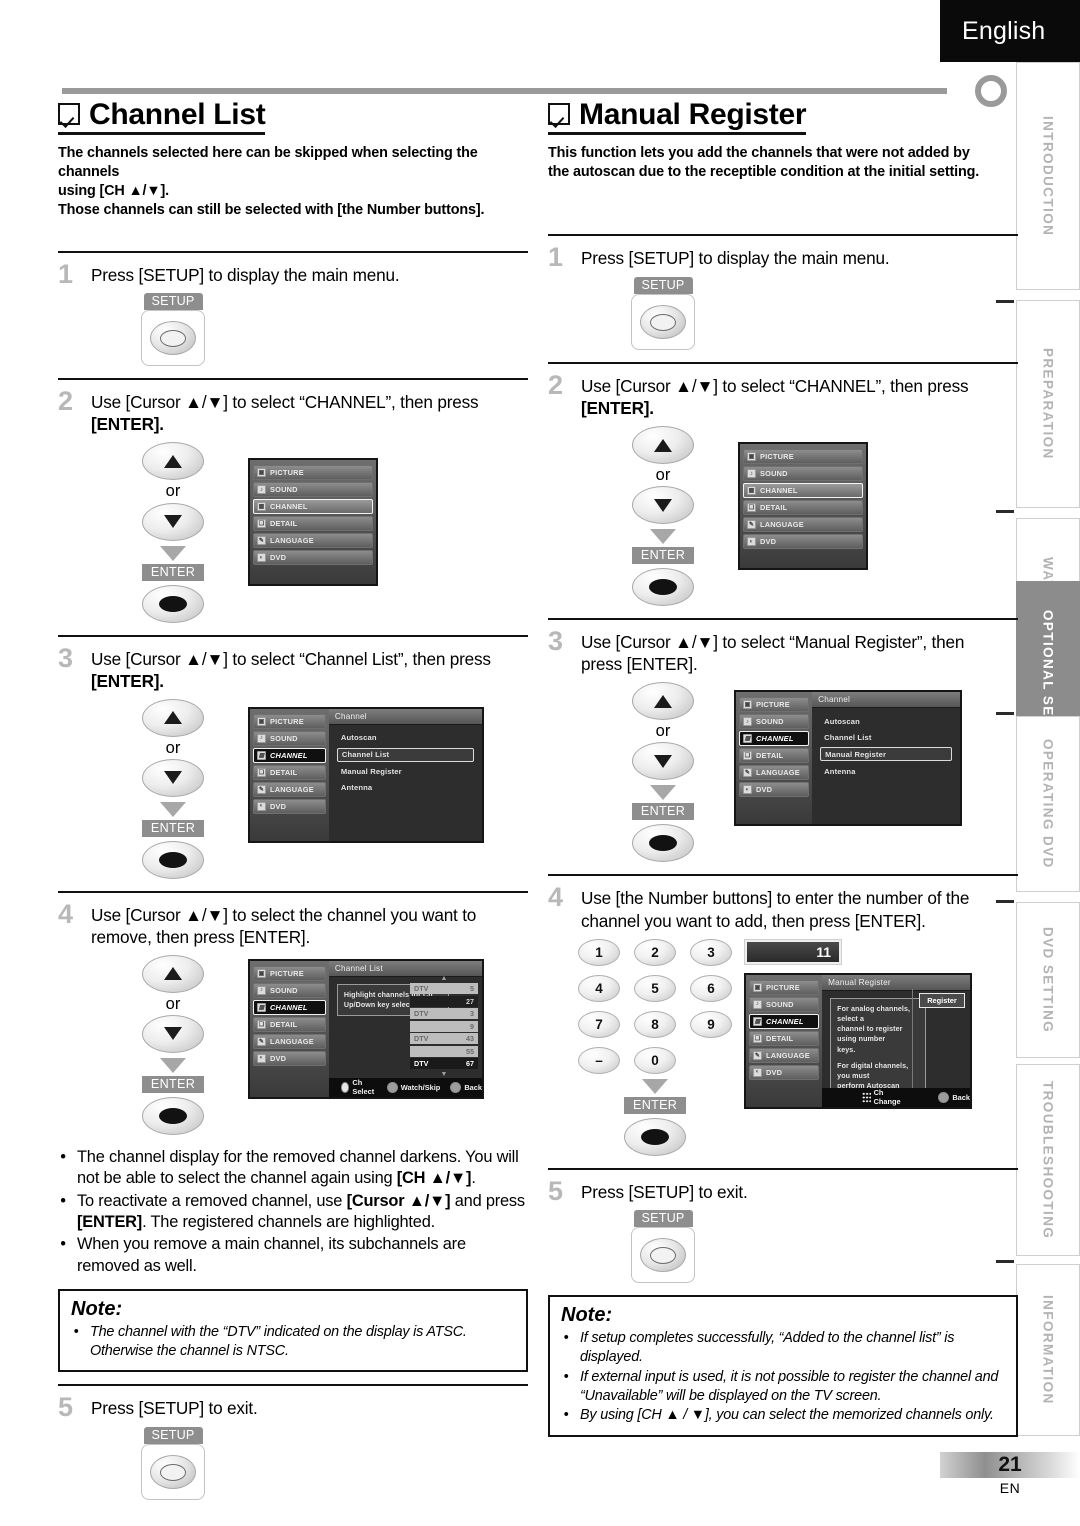 The height and width of the screenshot is (1526, 1080). What do you see at coordinates (655, 952) in the screenshot?
I see `number-key-2: 2` at bounding box center [655, 952].